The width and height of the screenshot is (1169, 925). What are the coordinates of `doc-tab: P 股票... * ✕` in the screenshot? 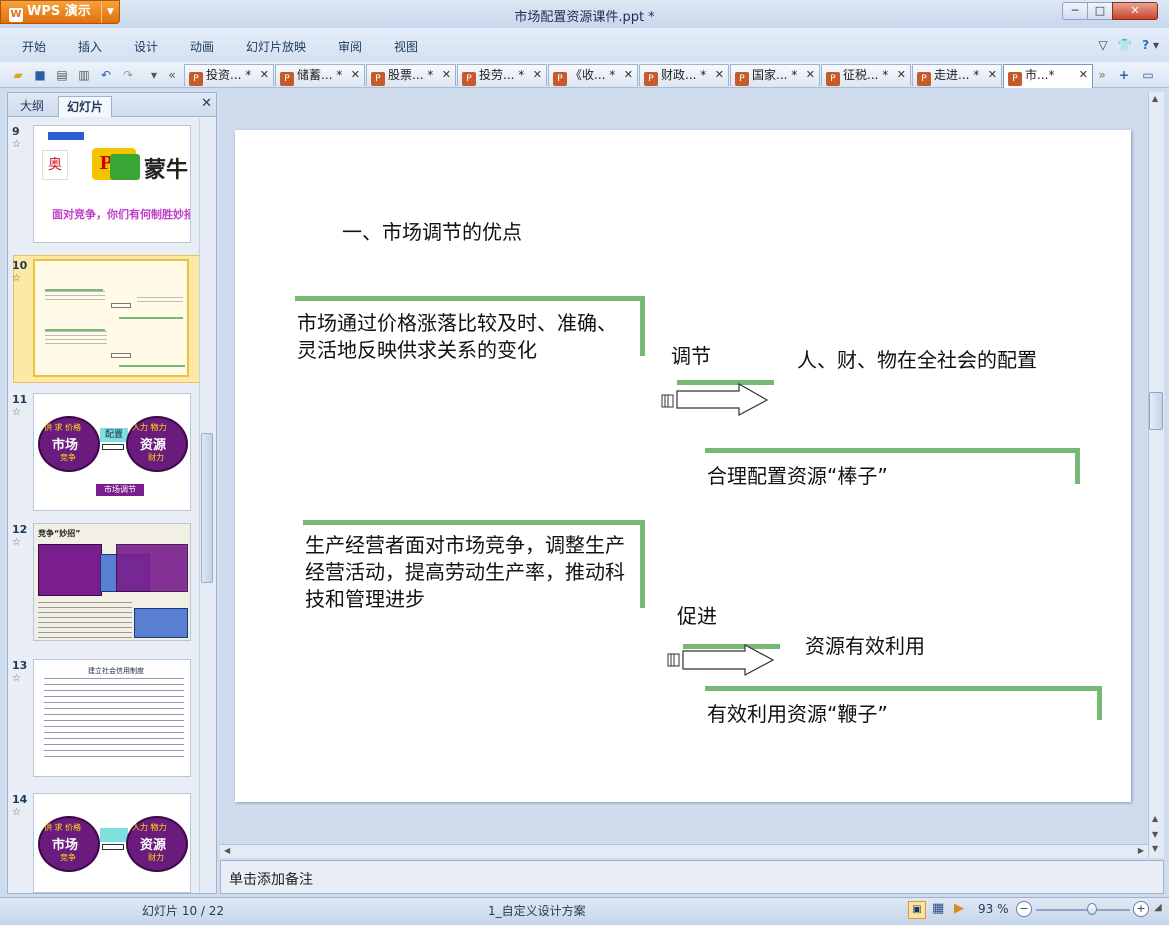 It's located at (411, 75).